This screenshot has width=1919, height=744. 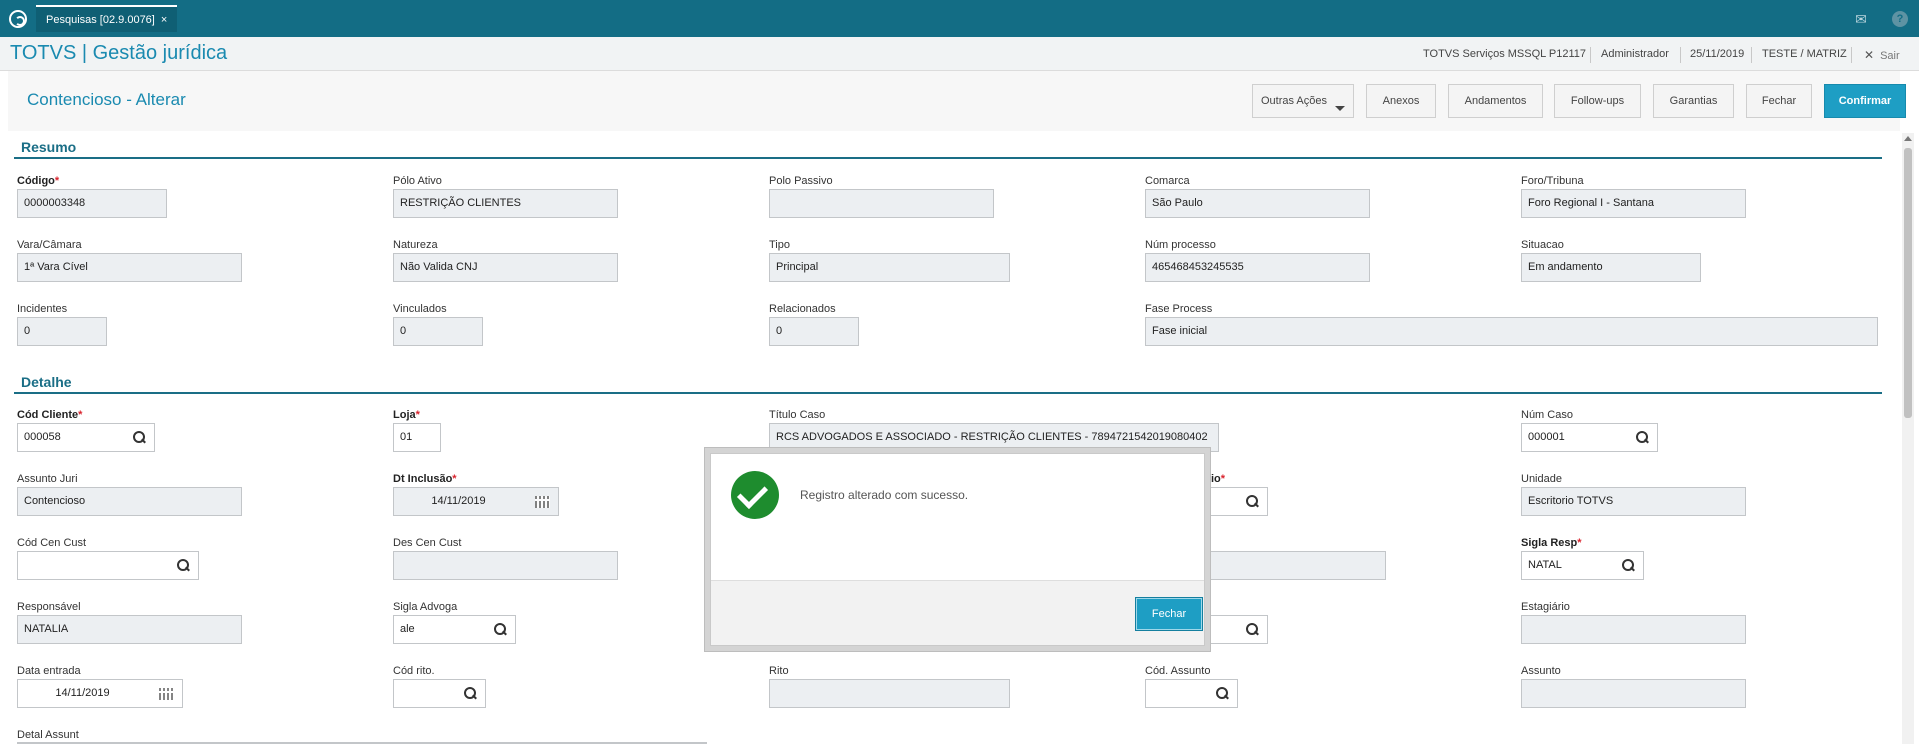 I want to click on foro-field: Foro Regional I - Santana, so click(x=1633, y=203).